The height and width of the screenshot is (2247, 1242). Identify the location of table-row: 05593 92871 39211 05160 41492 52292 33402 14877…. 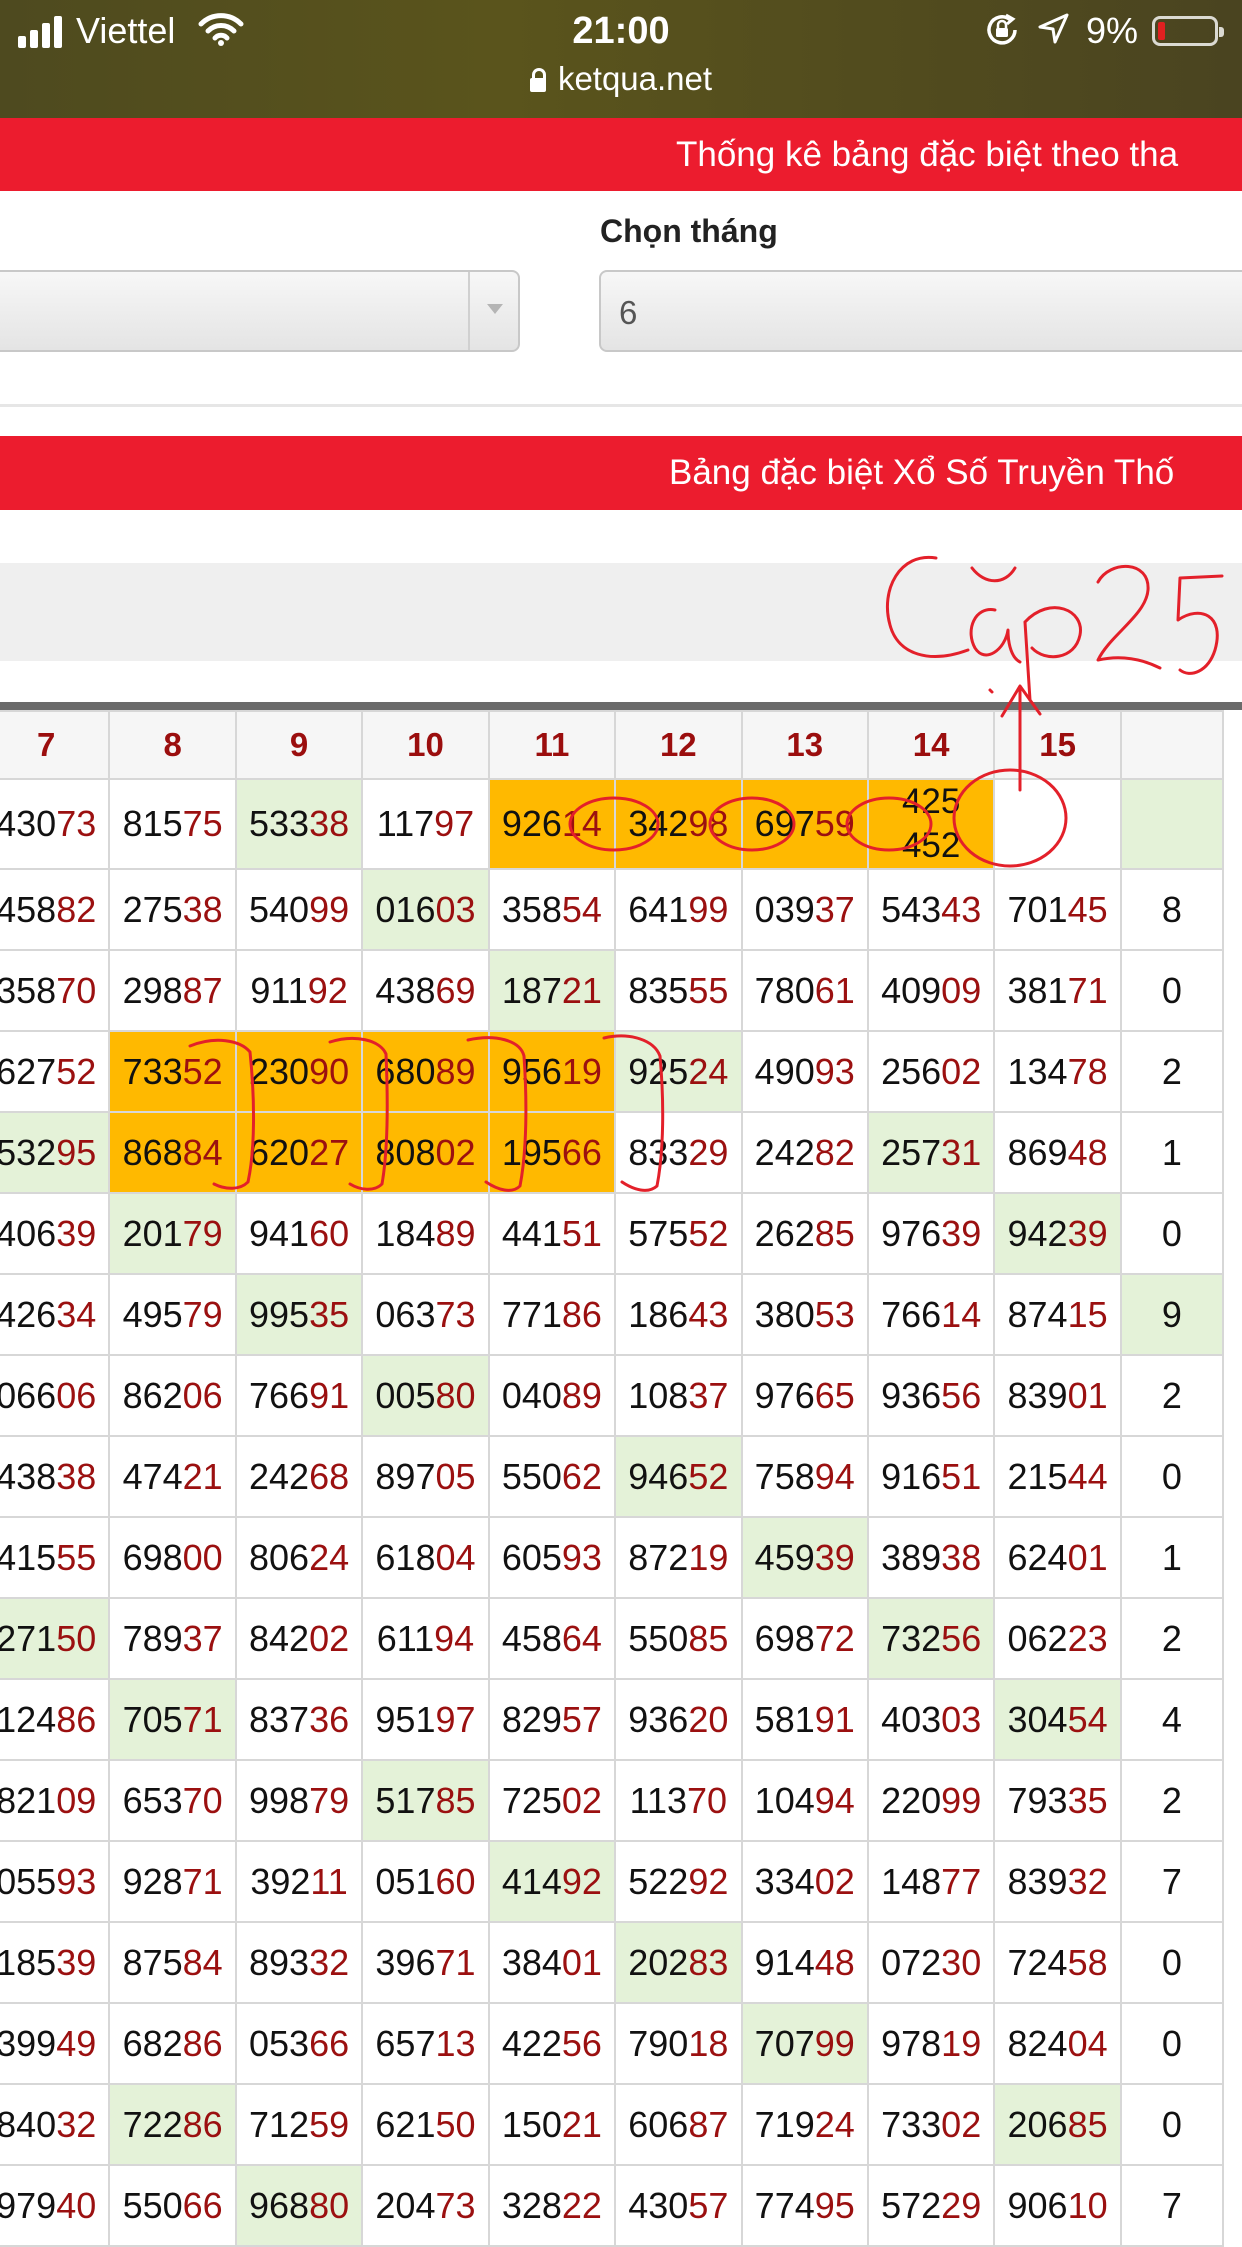
(612, 1881).